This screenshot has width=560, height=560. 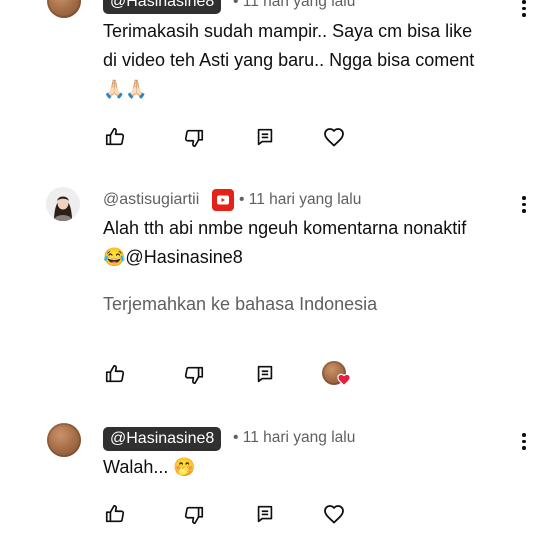 I want to click on comment-text-line: 😂@Hasinasine8, so click(x=173, y=257).